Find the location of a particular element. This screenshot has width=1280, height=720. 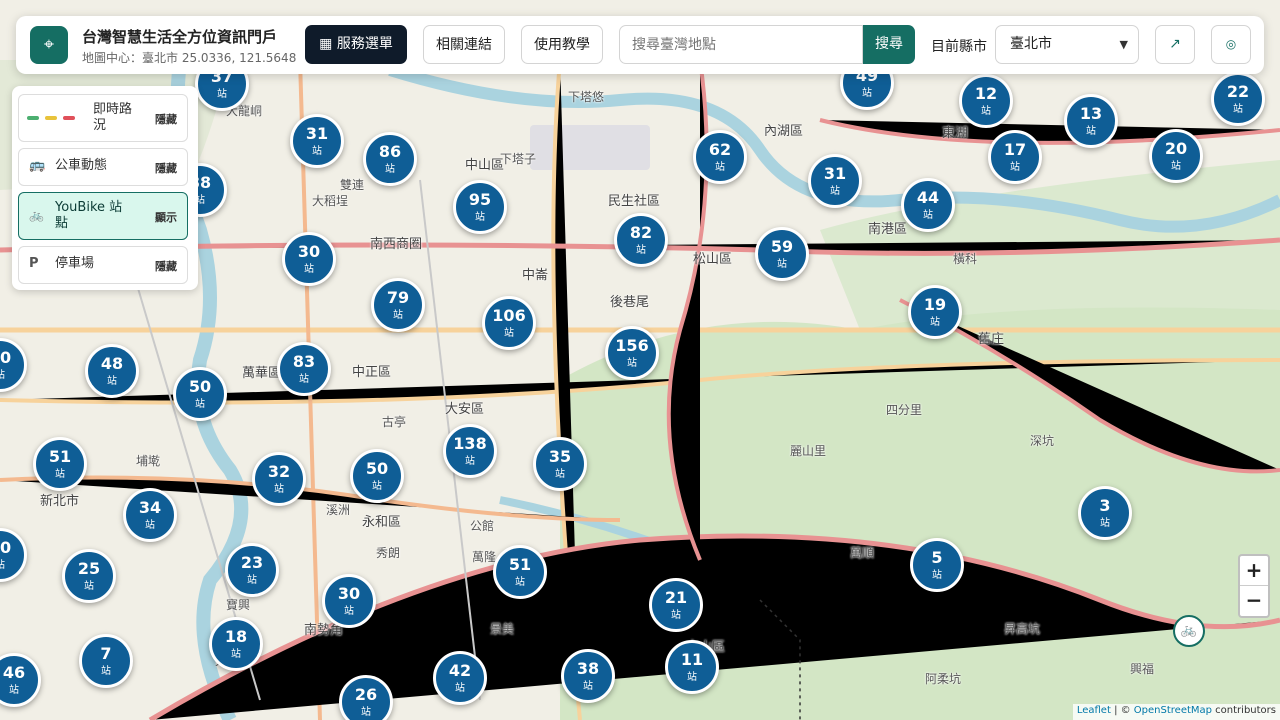

youbike-cluster: 21 站 is located at coordinates (676, 605).